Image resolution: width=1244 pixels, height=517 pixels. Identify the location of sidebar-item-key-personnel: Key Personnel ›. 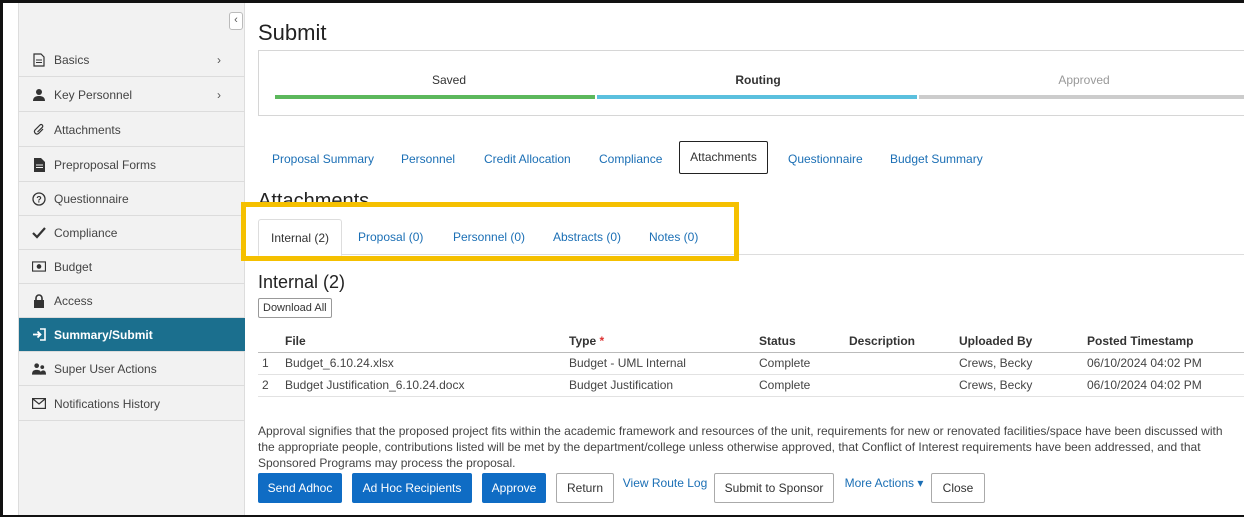
(132, 95).